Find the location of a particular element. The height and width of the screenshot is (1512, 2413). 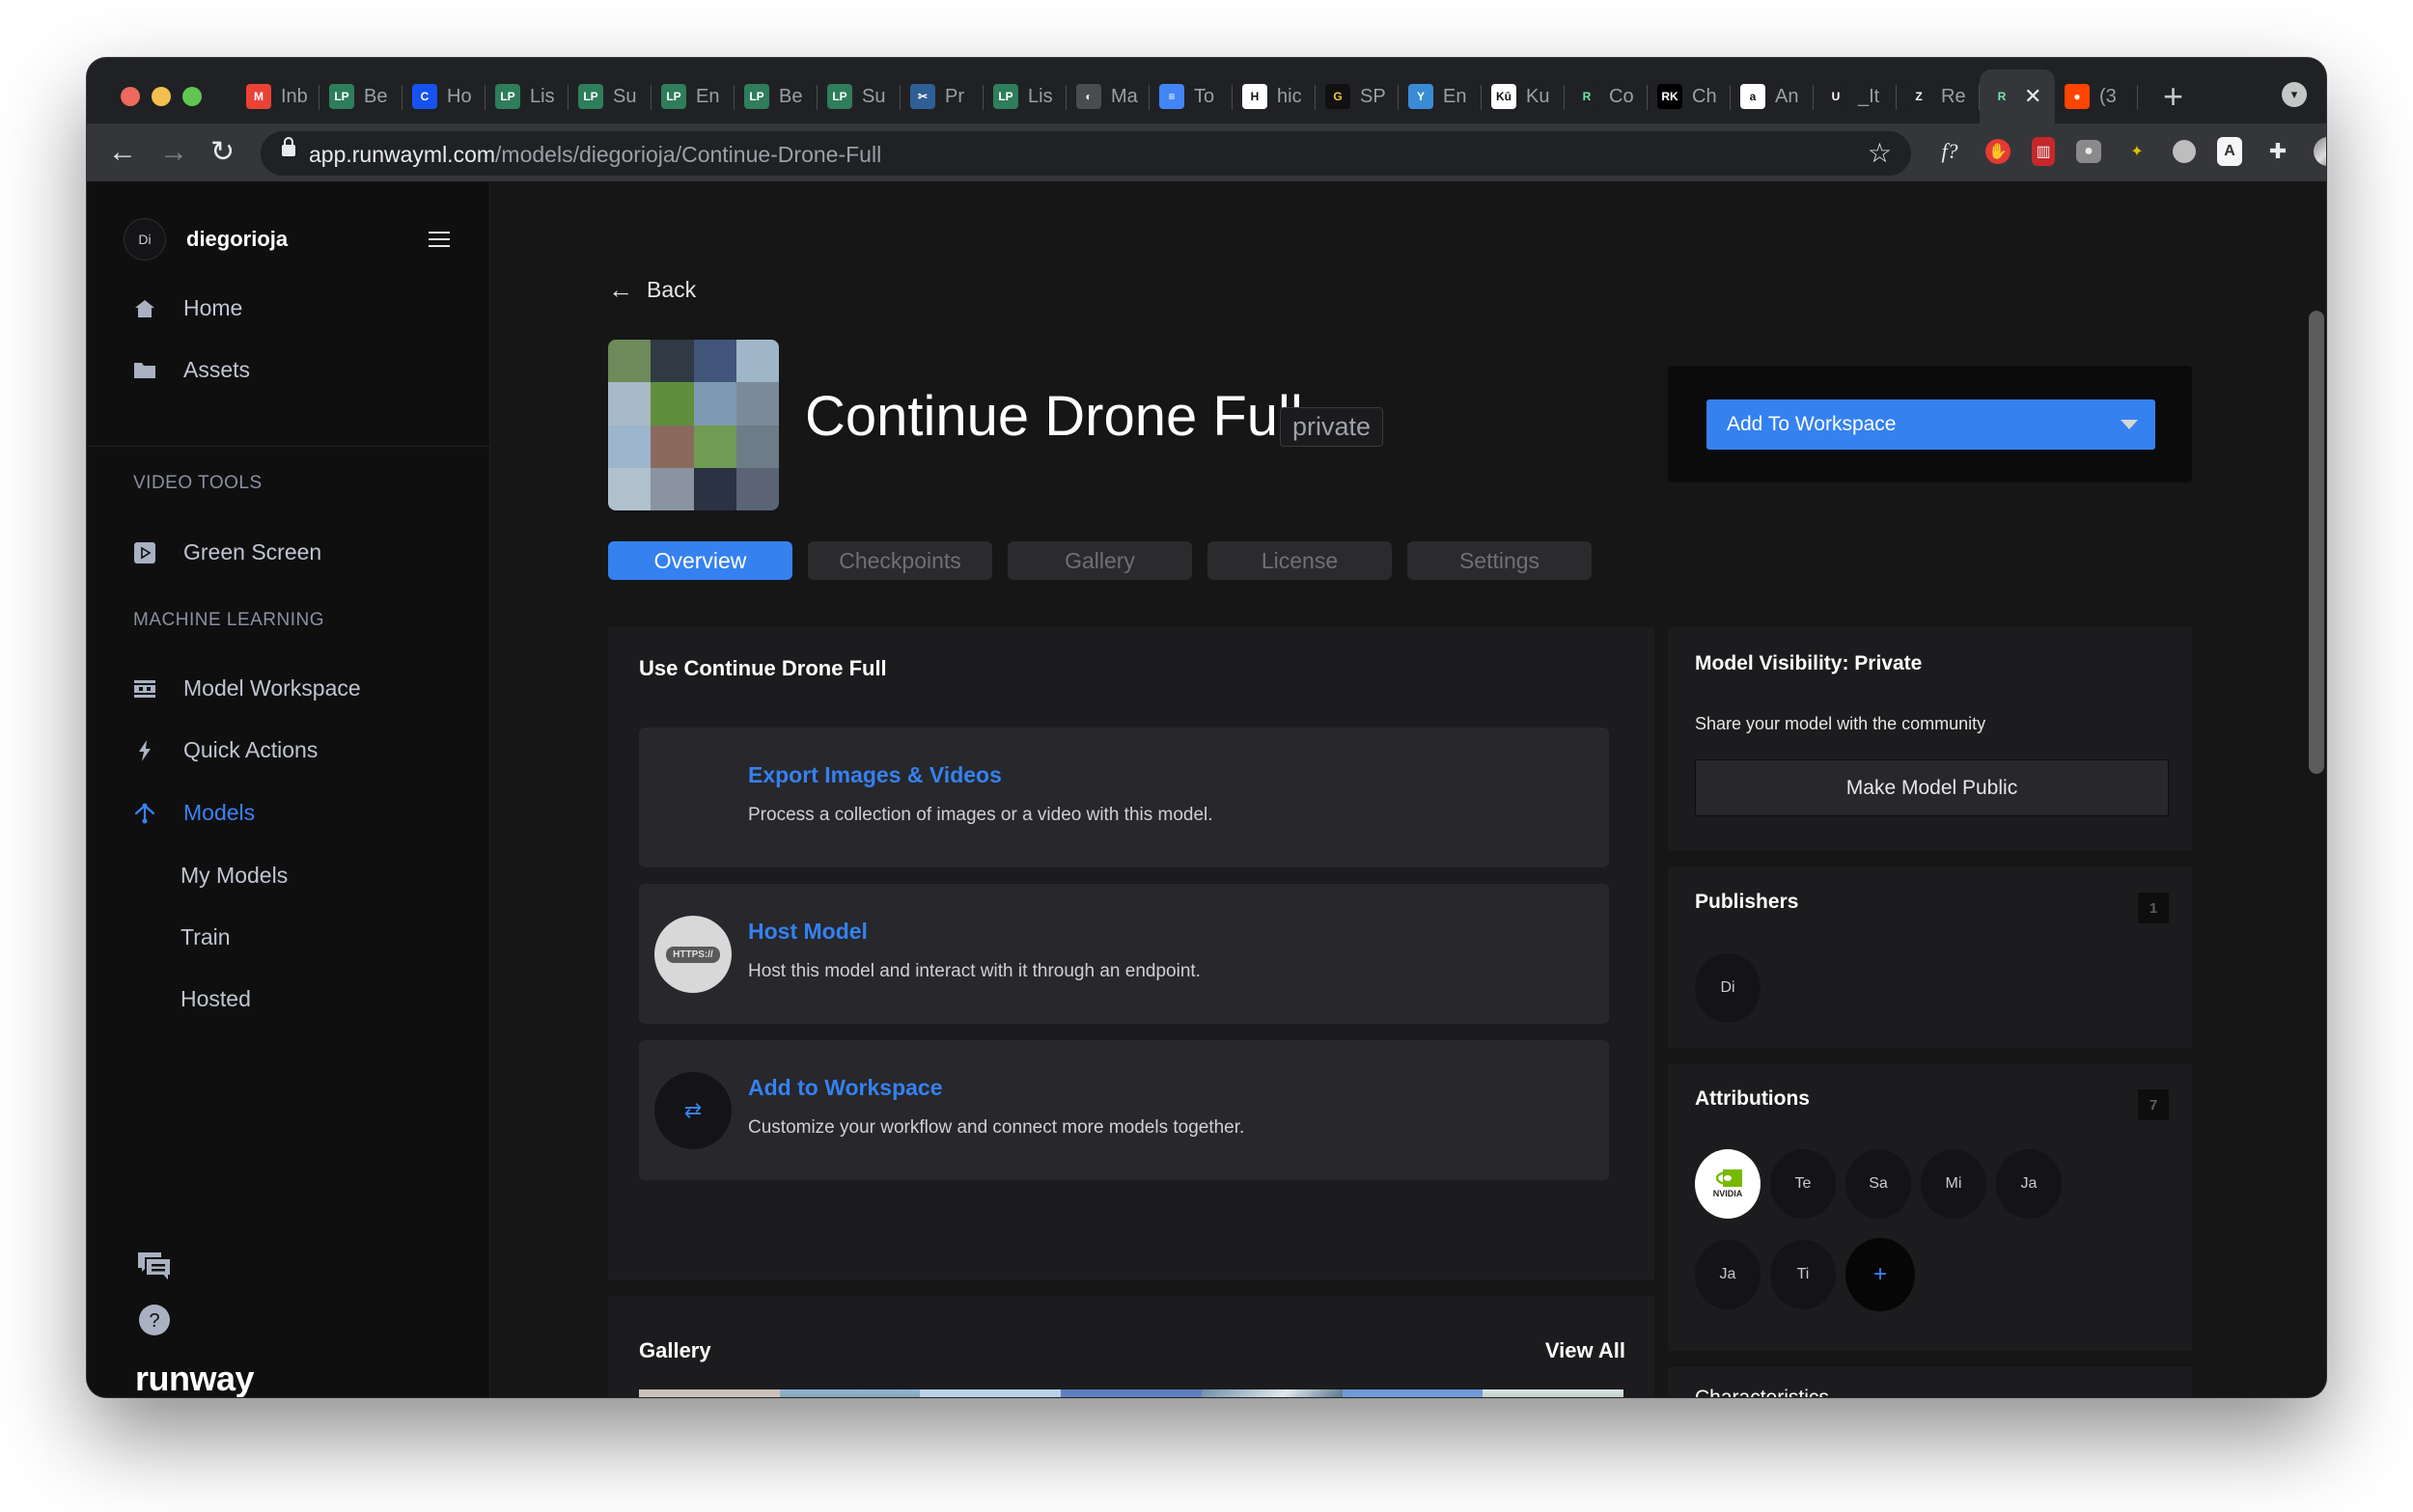

browser-tab: R Co is located at coordinates (1606, 96).